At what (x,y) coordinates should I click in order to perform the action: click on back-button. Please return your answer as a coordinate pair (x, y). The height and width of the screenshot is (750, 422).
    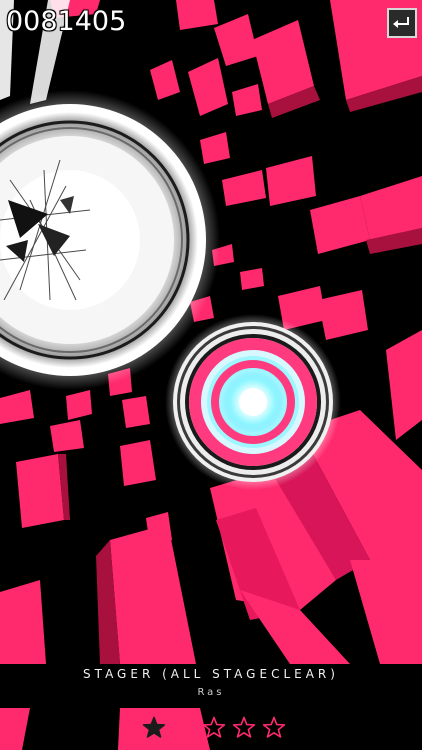
    Looking at the image, I should click on (402, 23).